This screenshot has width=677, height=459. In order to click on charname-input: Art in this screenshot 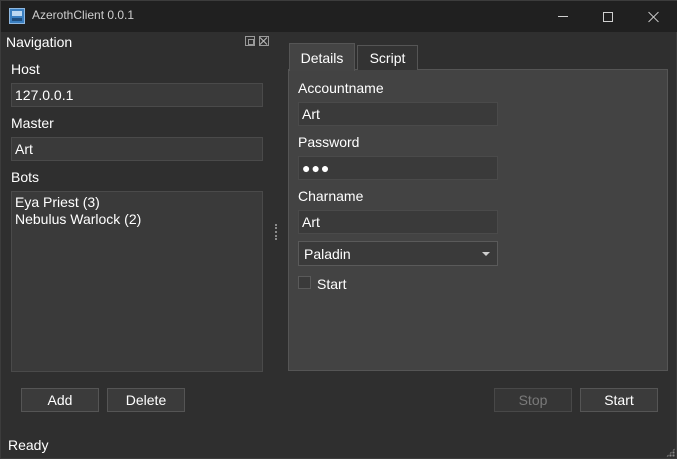, I will do `click(398, 222)`.